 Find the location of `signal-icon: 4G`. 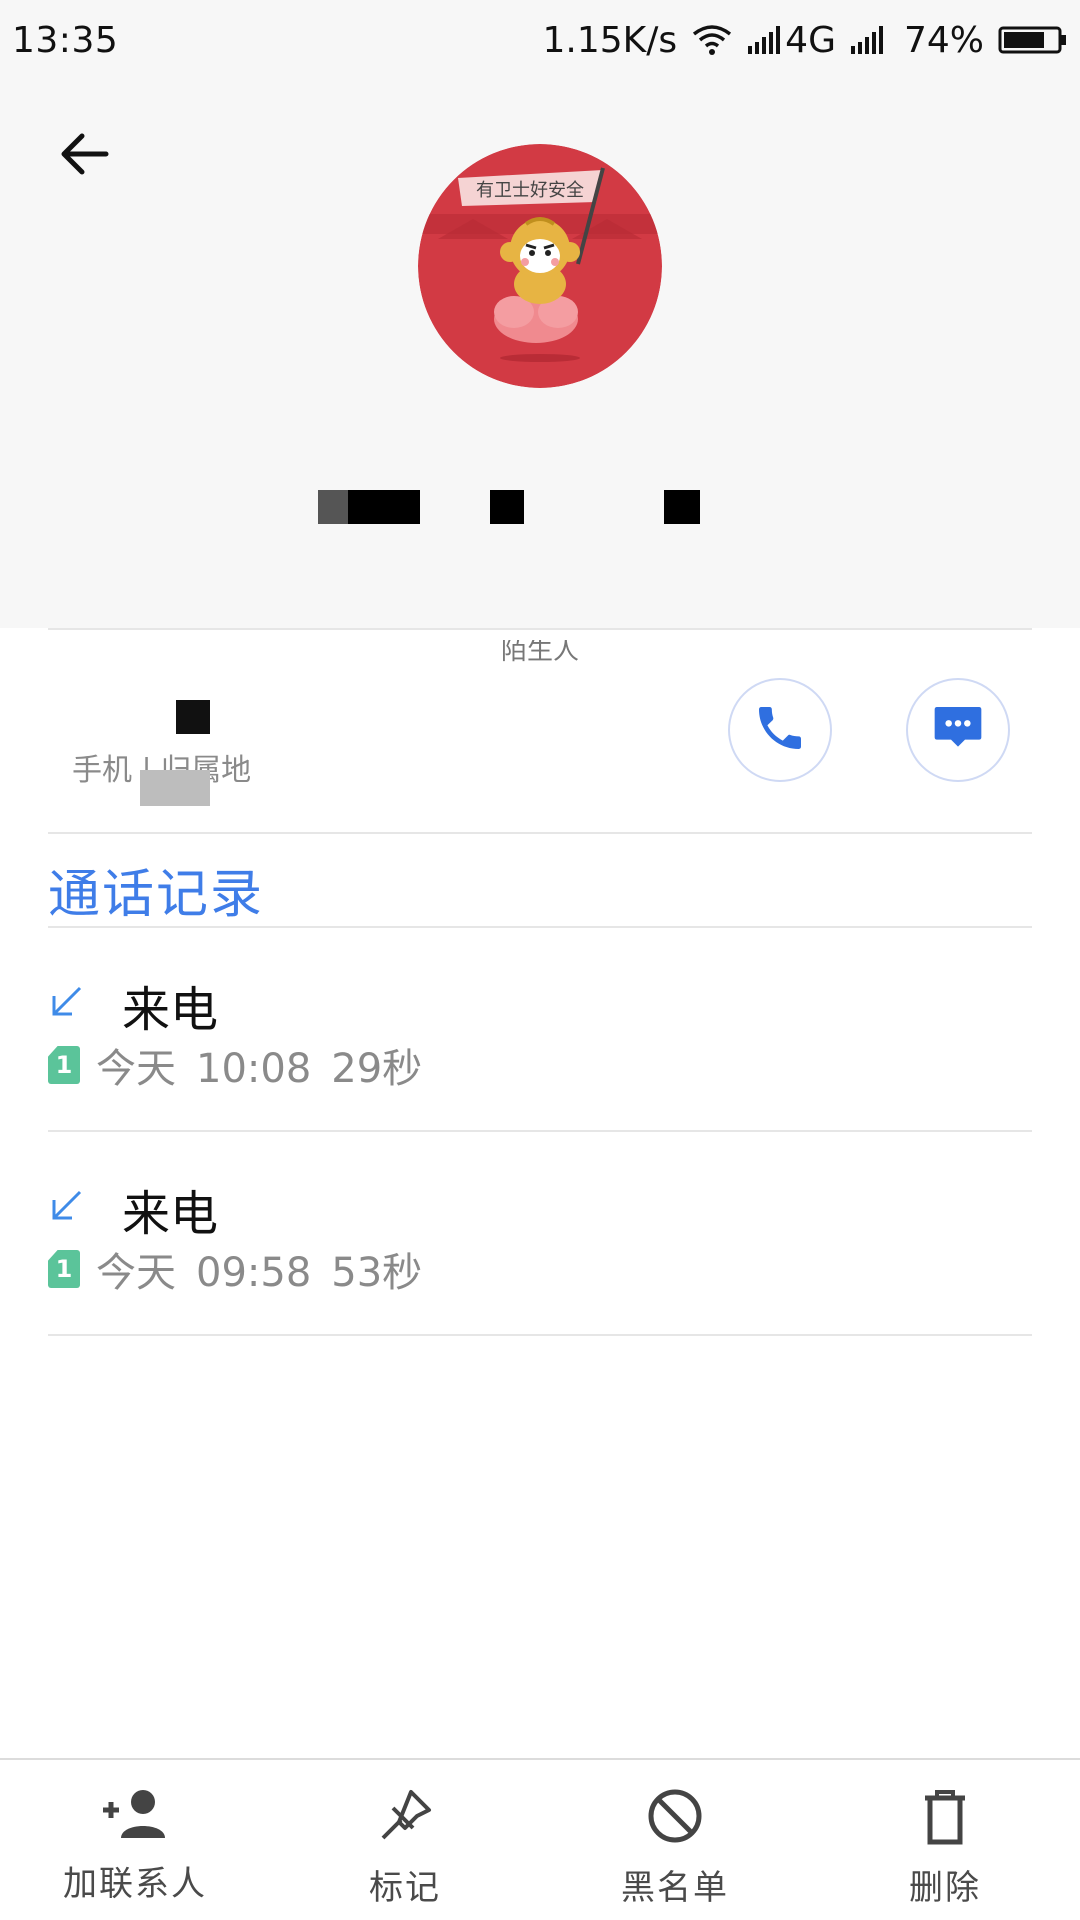

signal-icon: 4G is located at coordinates (791, 40).